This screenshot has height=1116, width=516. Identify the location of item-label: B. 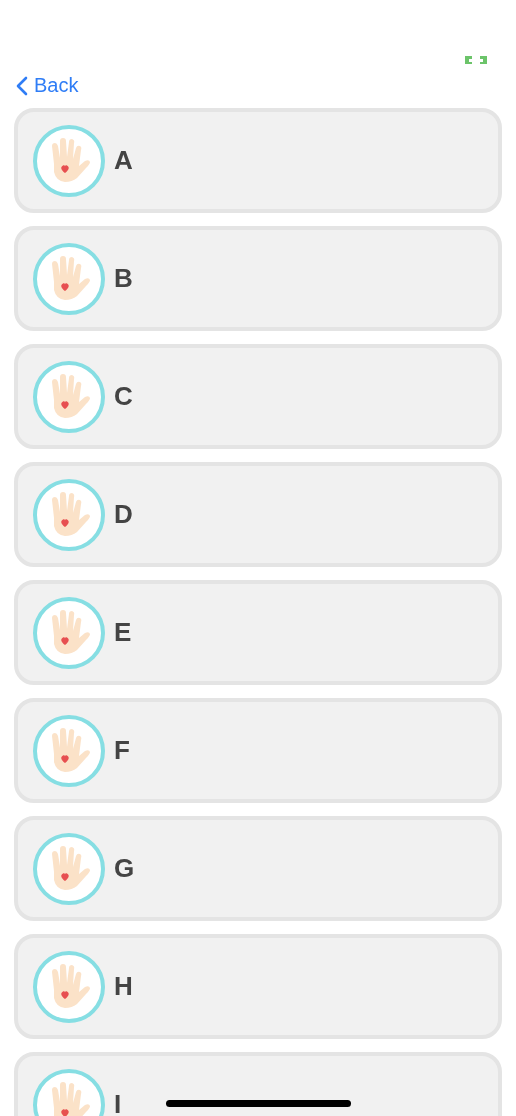
(123, 278).